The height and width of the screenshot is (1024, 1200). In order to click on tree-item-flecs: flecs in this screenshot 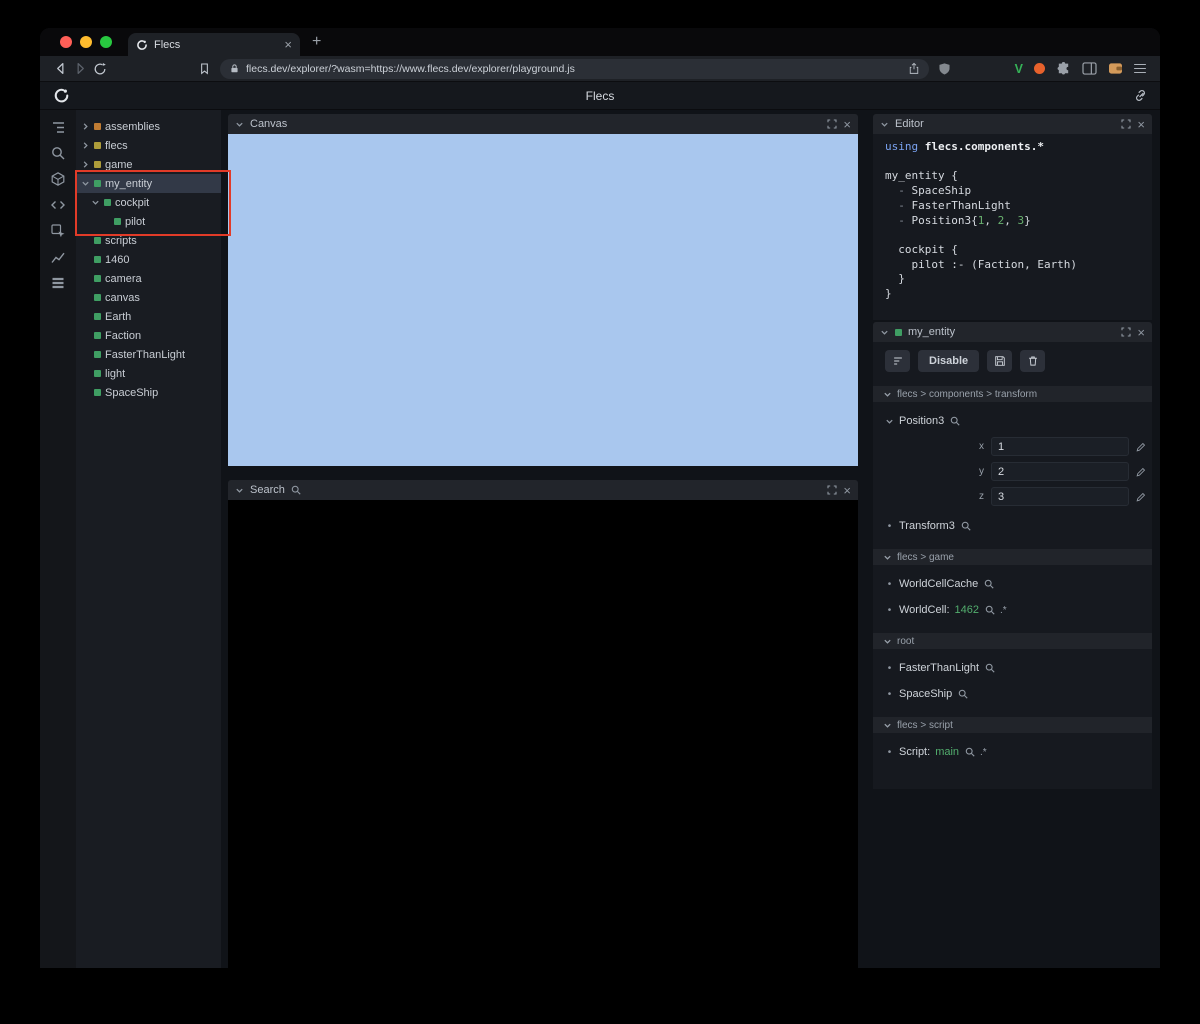, I will do `click(148, 145)`.